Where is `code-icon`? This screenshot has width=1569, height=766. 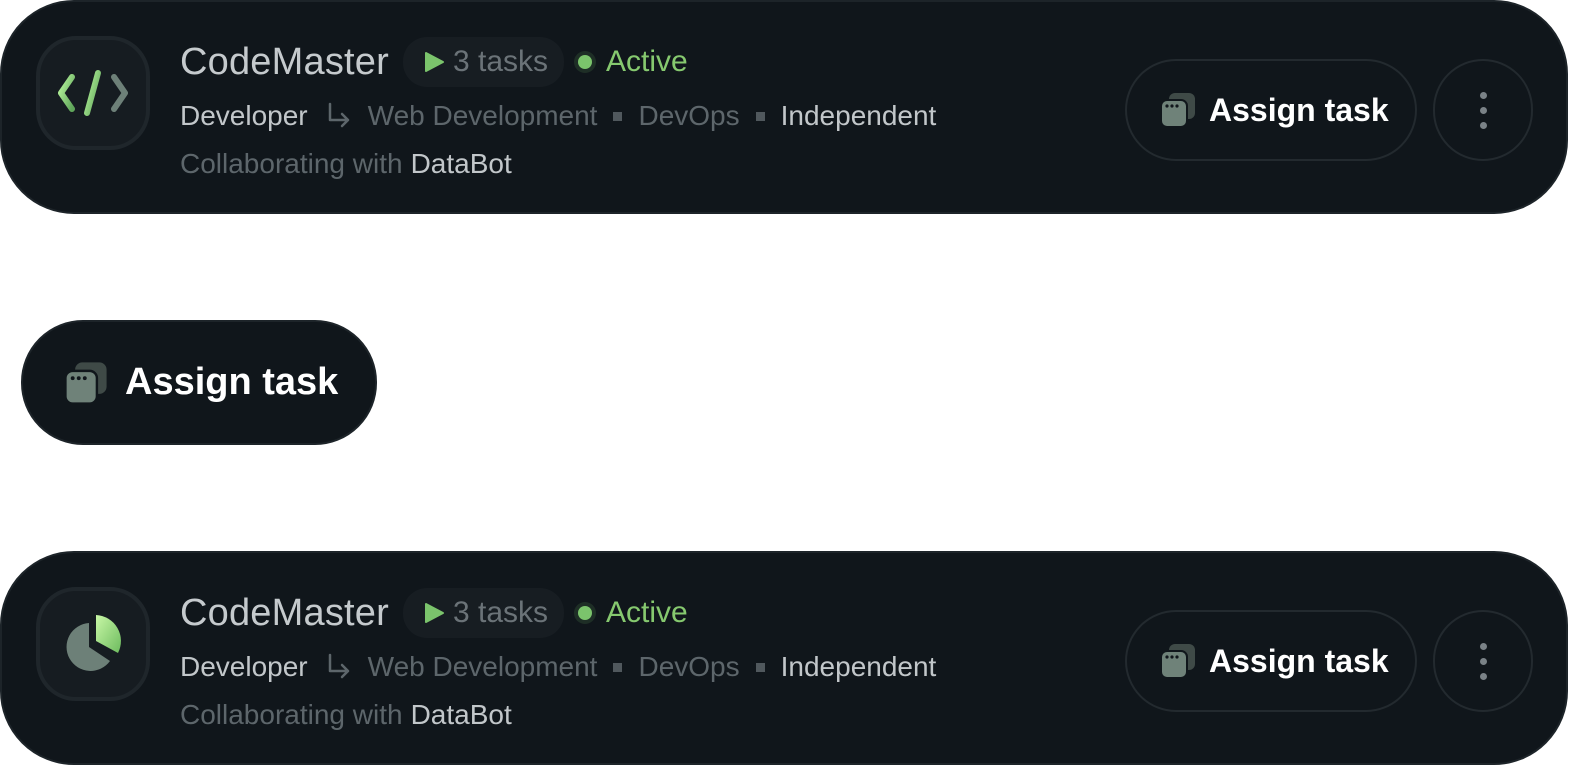
code-icon is located at coordinates (93, 93).